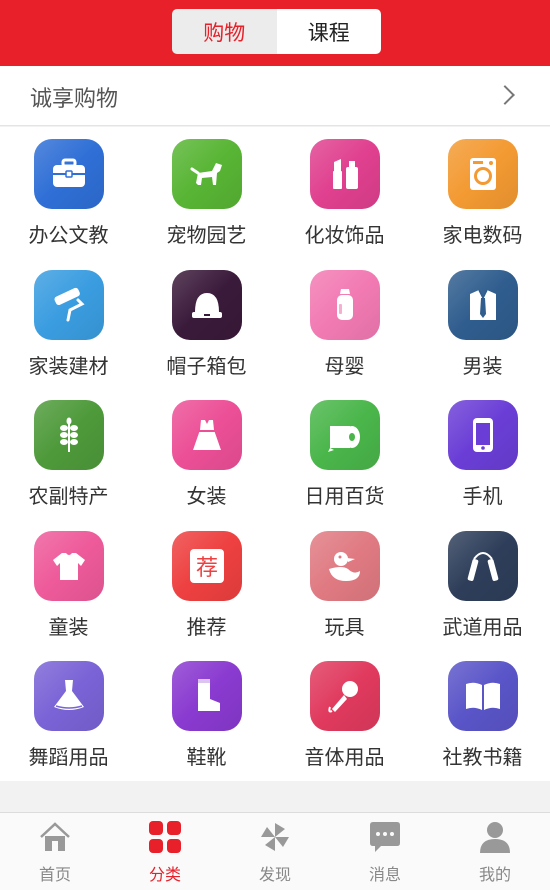  Describe the element at coordinates (224, 31) in the screenshot. I see `tab-shopping: 购物` at that location.